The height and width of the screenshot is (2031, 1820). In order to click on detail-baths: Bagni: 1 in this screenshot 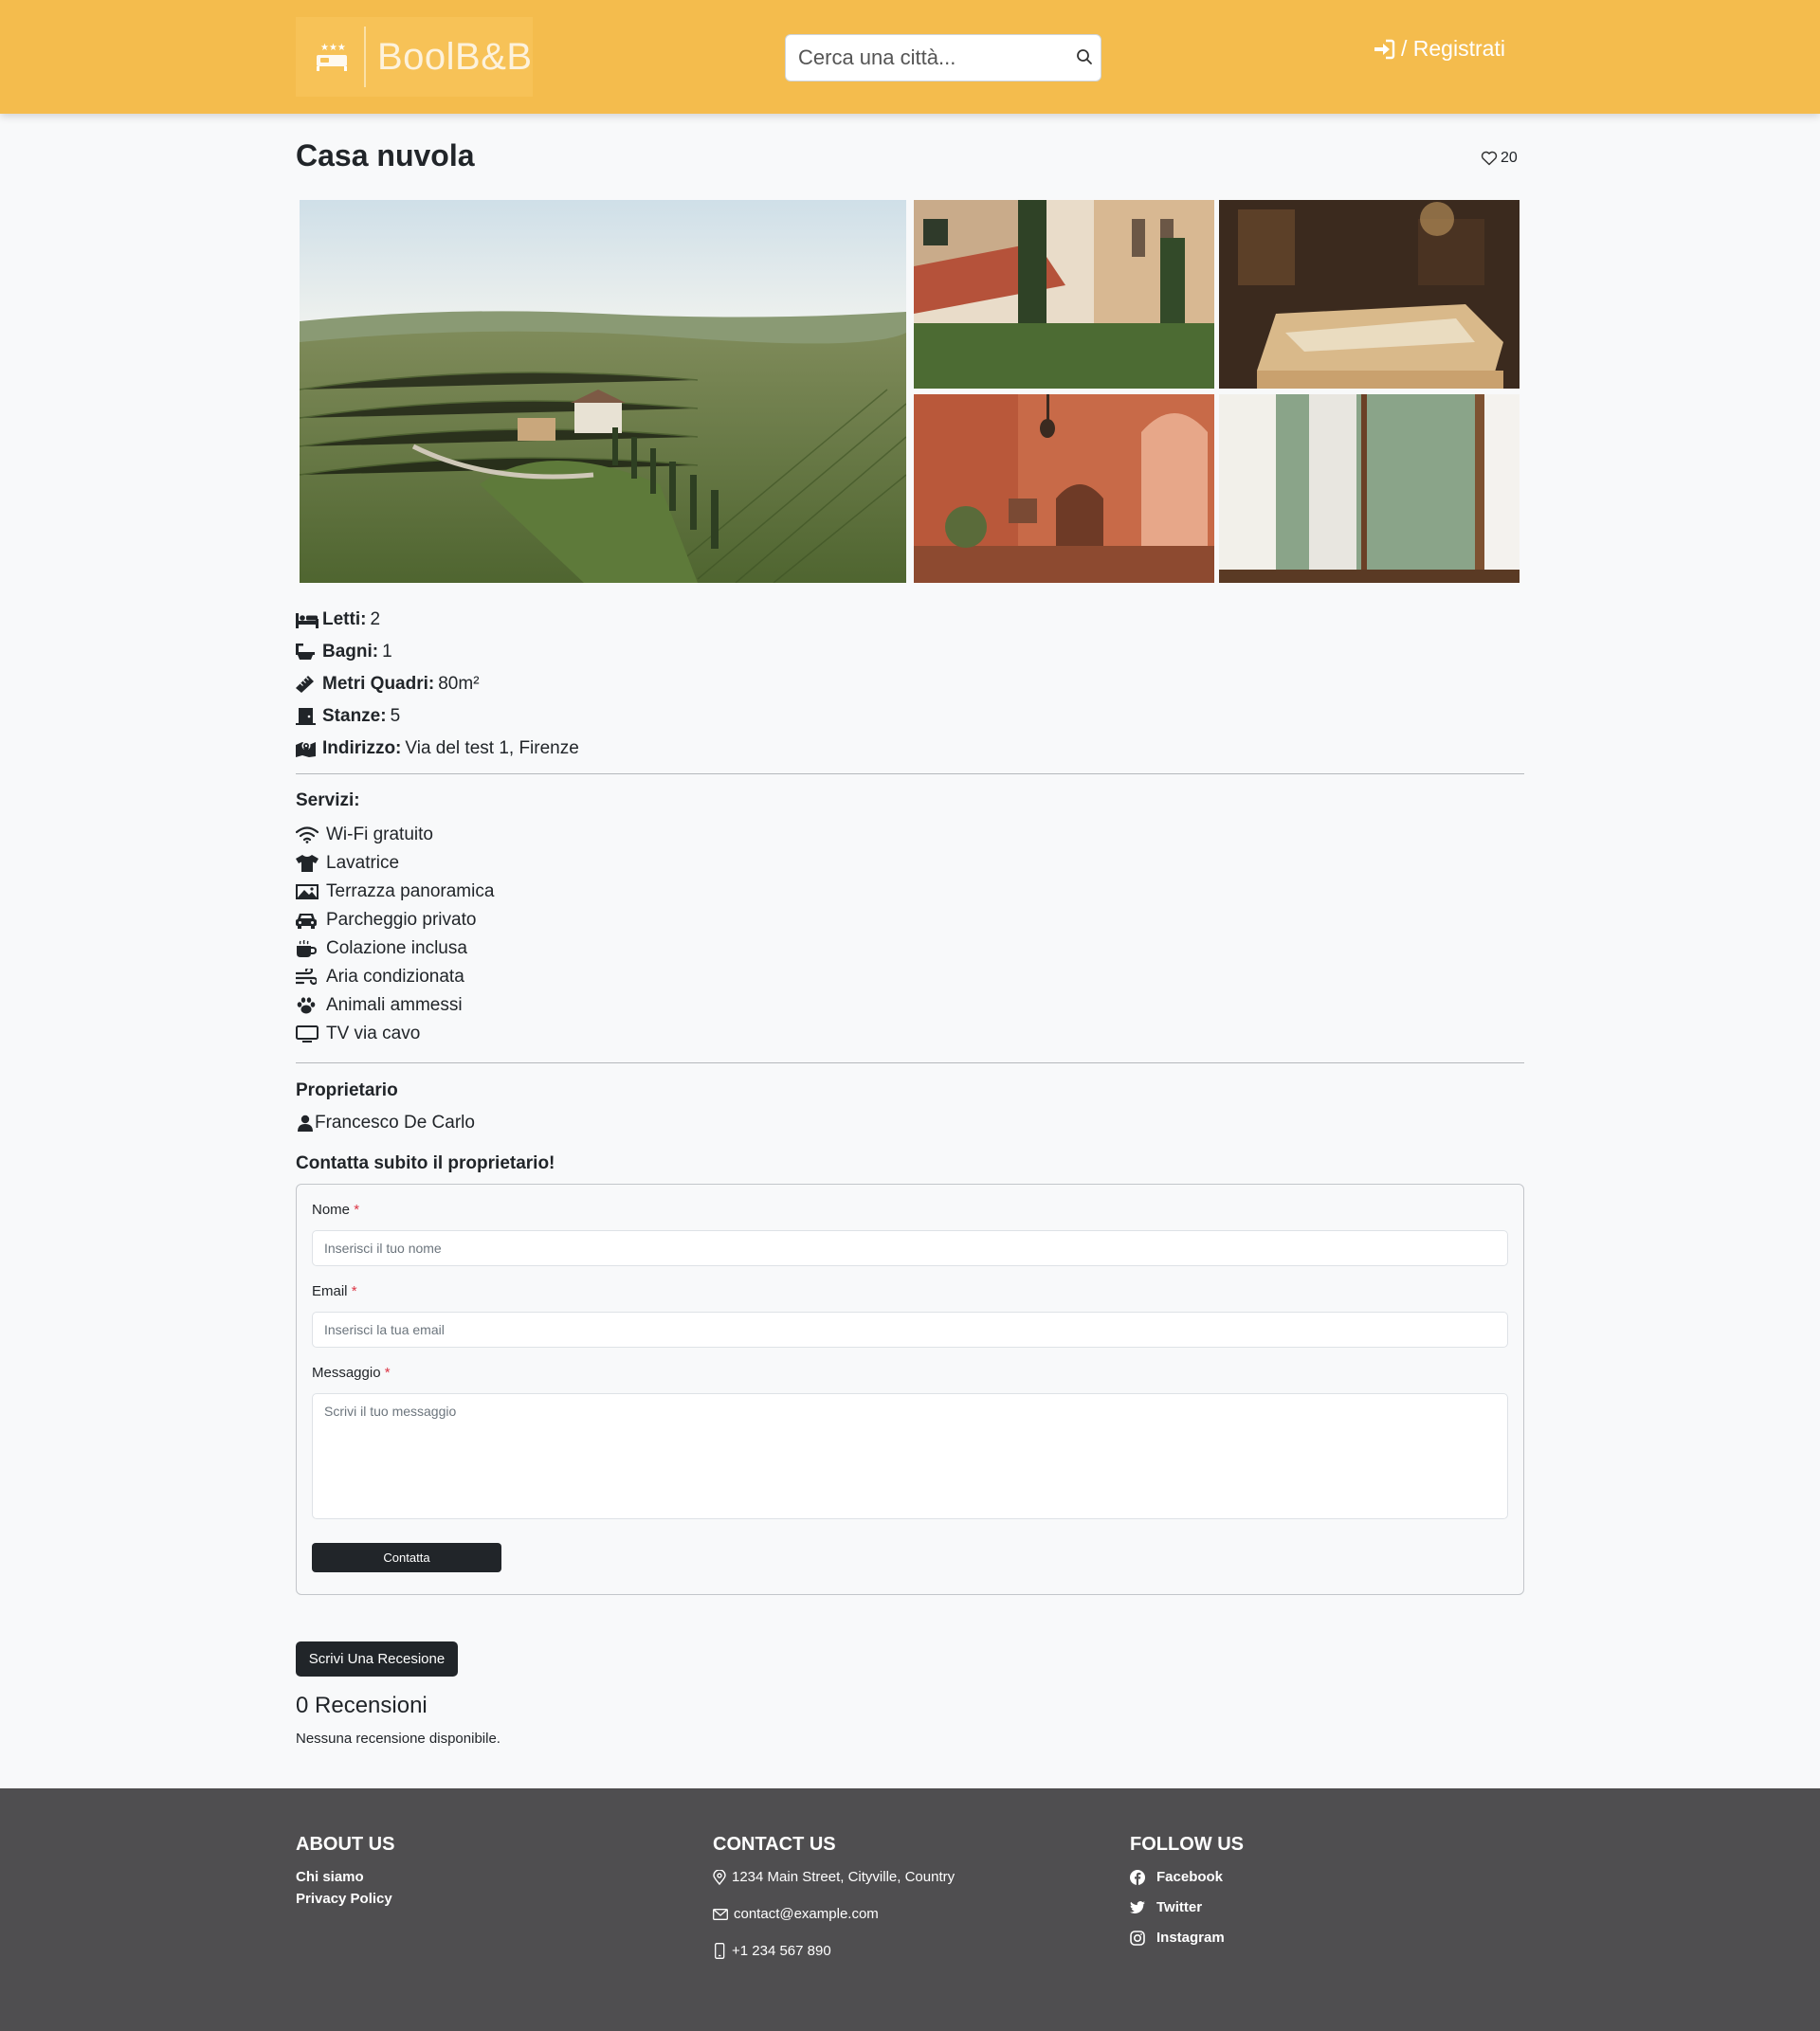, I will do `click(437, 652)`.